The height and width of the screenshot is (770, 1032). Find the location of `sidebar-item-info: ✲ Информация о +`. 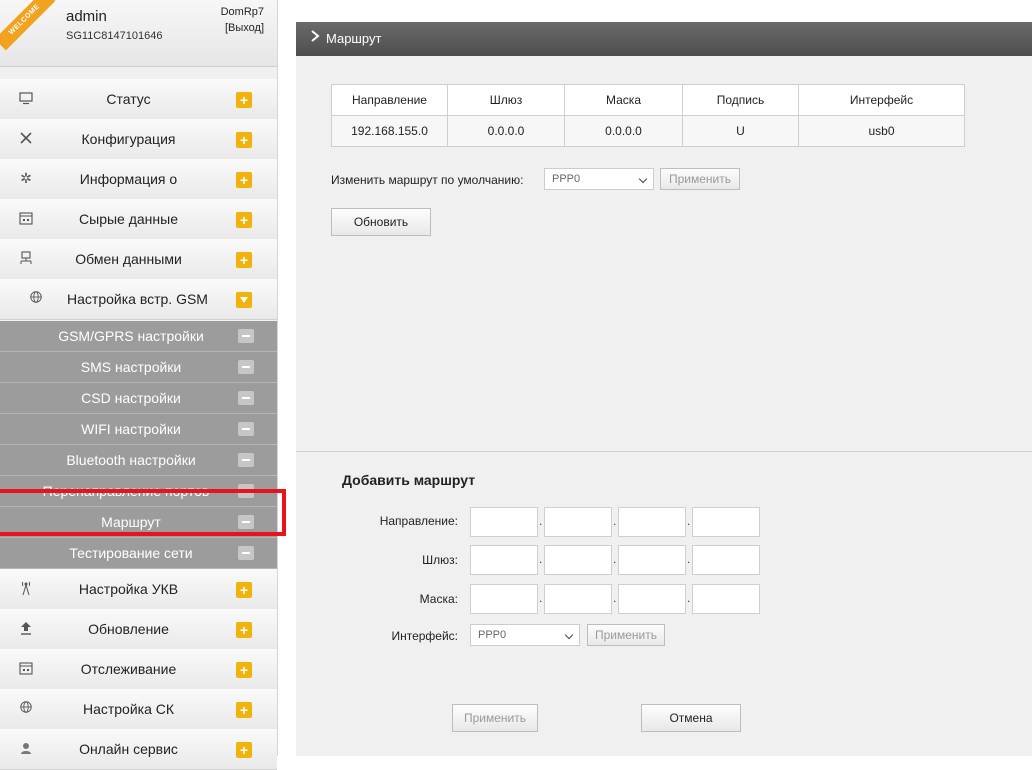

sidebar-item-info: ✲ Информация о + is located at coordinates (138, 179).